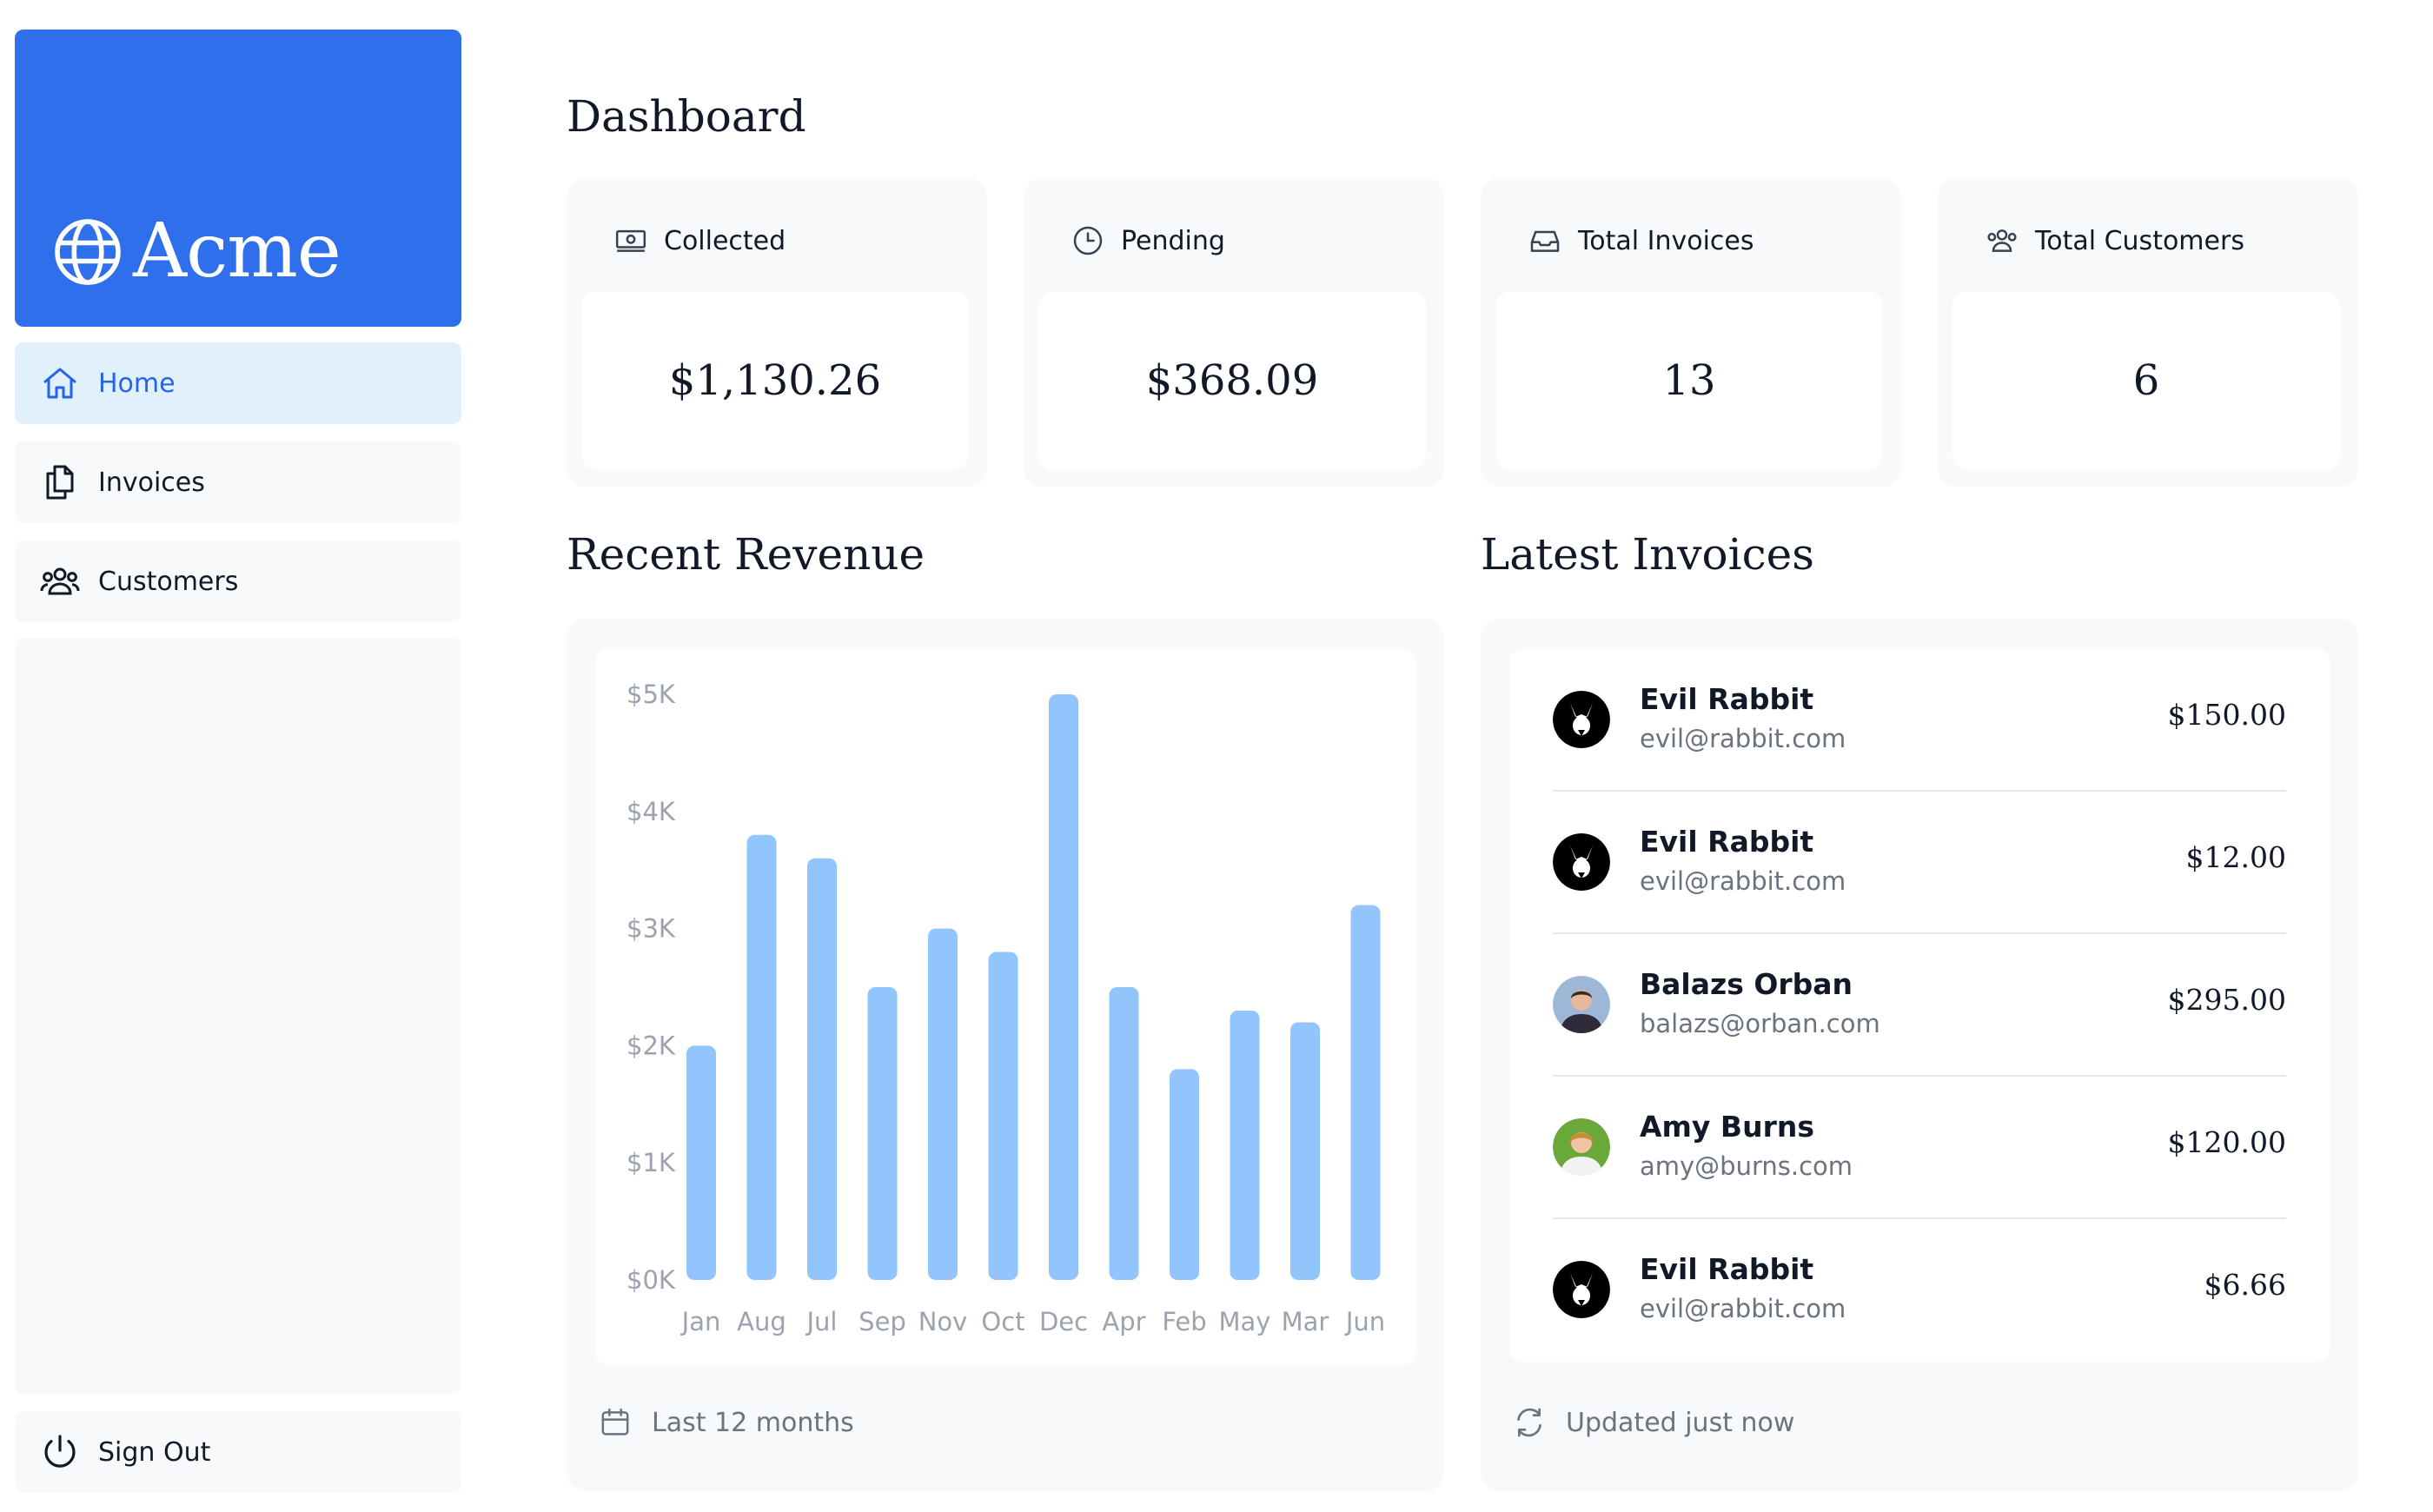 This screenshot has height=1512, width=2433. What do you see at coordinates (701, 1162) in the screenshot?
I see `revenue-bar-jan` at bounding box center [701, 1162].